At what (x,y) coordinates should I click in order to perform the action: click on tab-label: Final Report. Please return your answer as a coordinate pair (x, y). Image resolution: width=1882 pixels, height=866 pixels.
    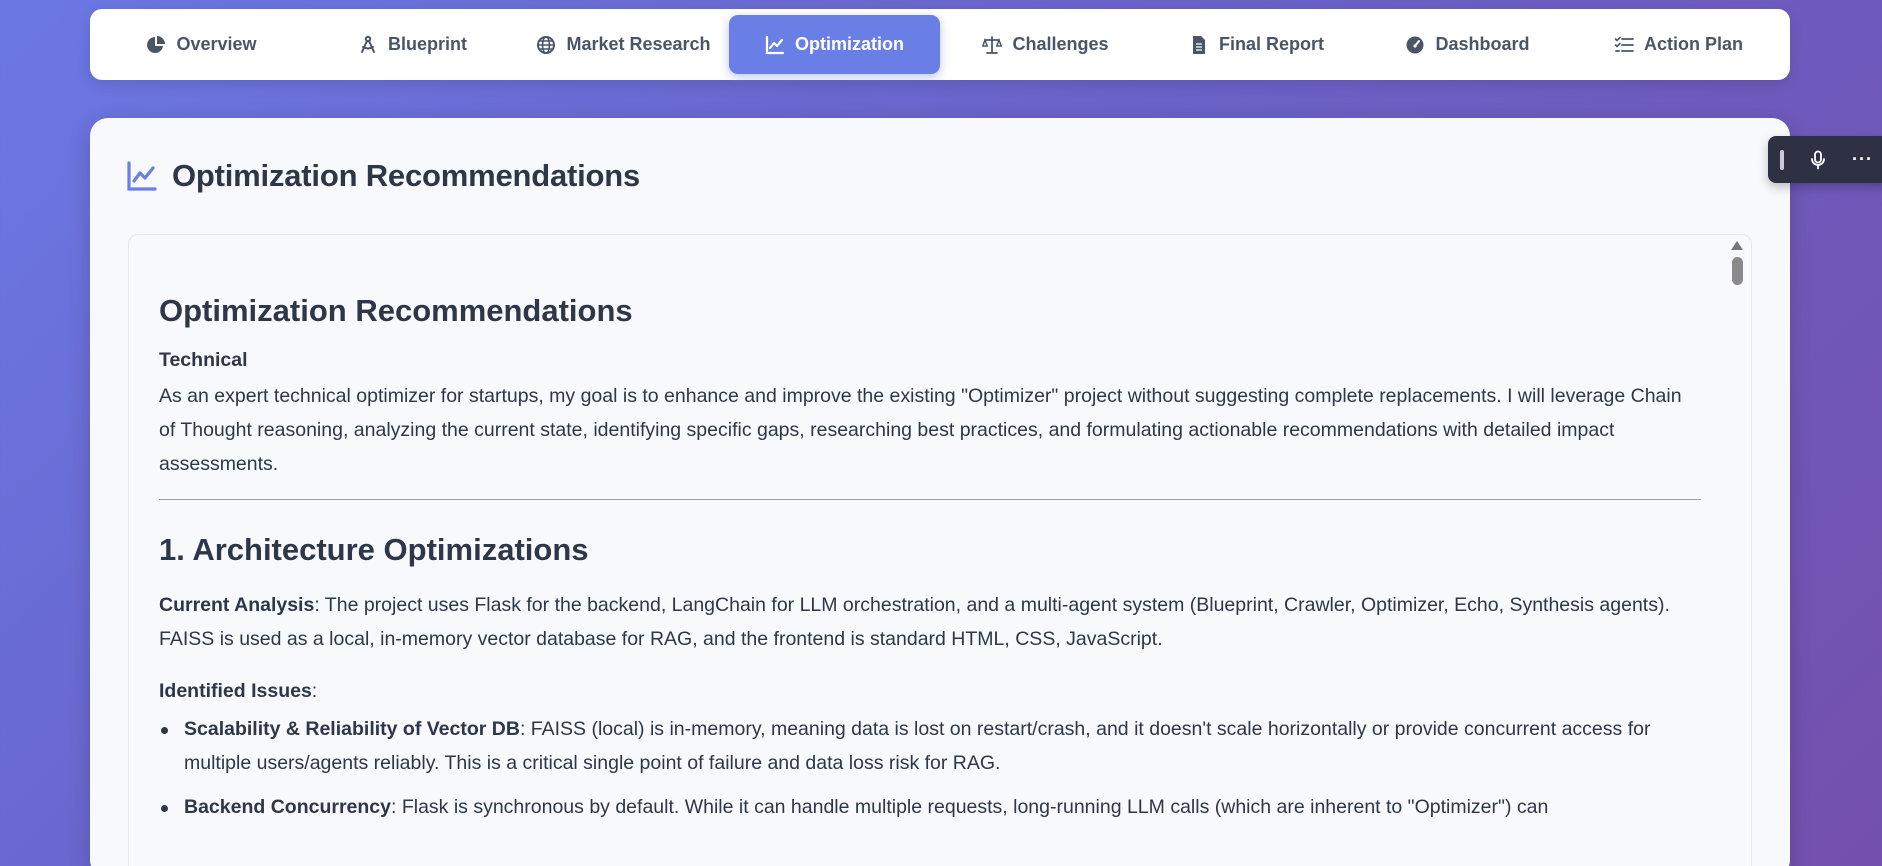
    Looking at the image, I should click on (1271, 44).